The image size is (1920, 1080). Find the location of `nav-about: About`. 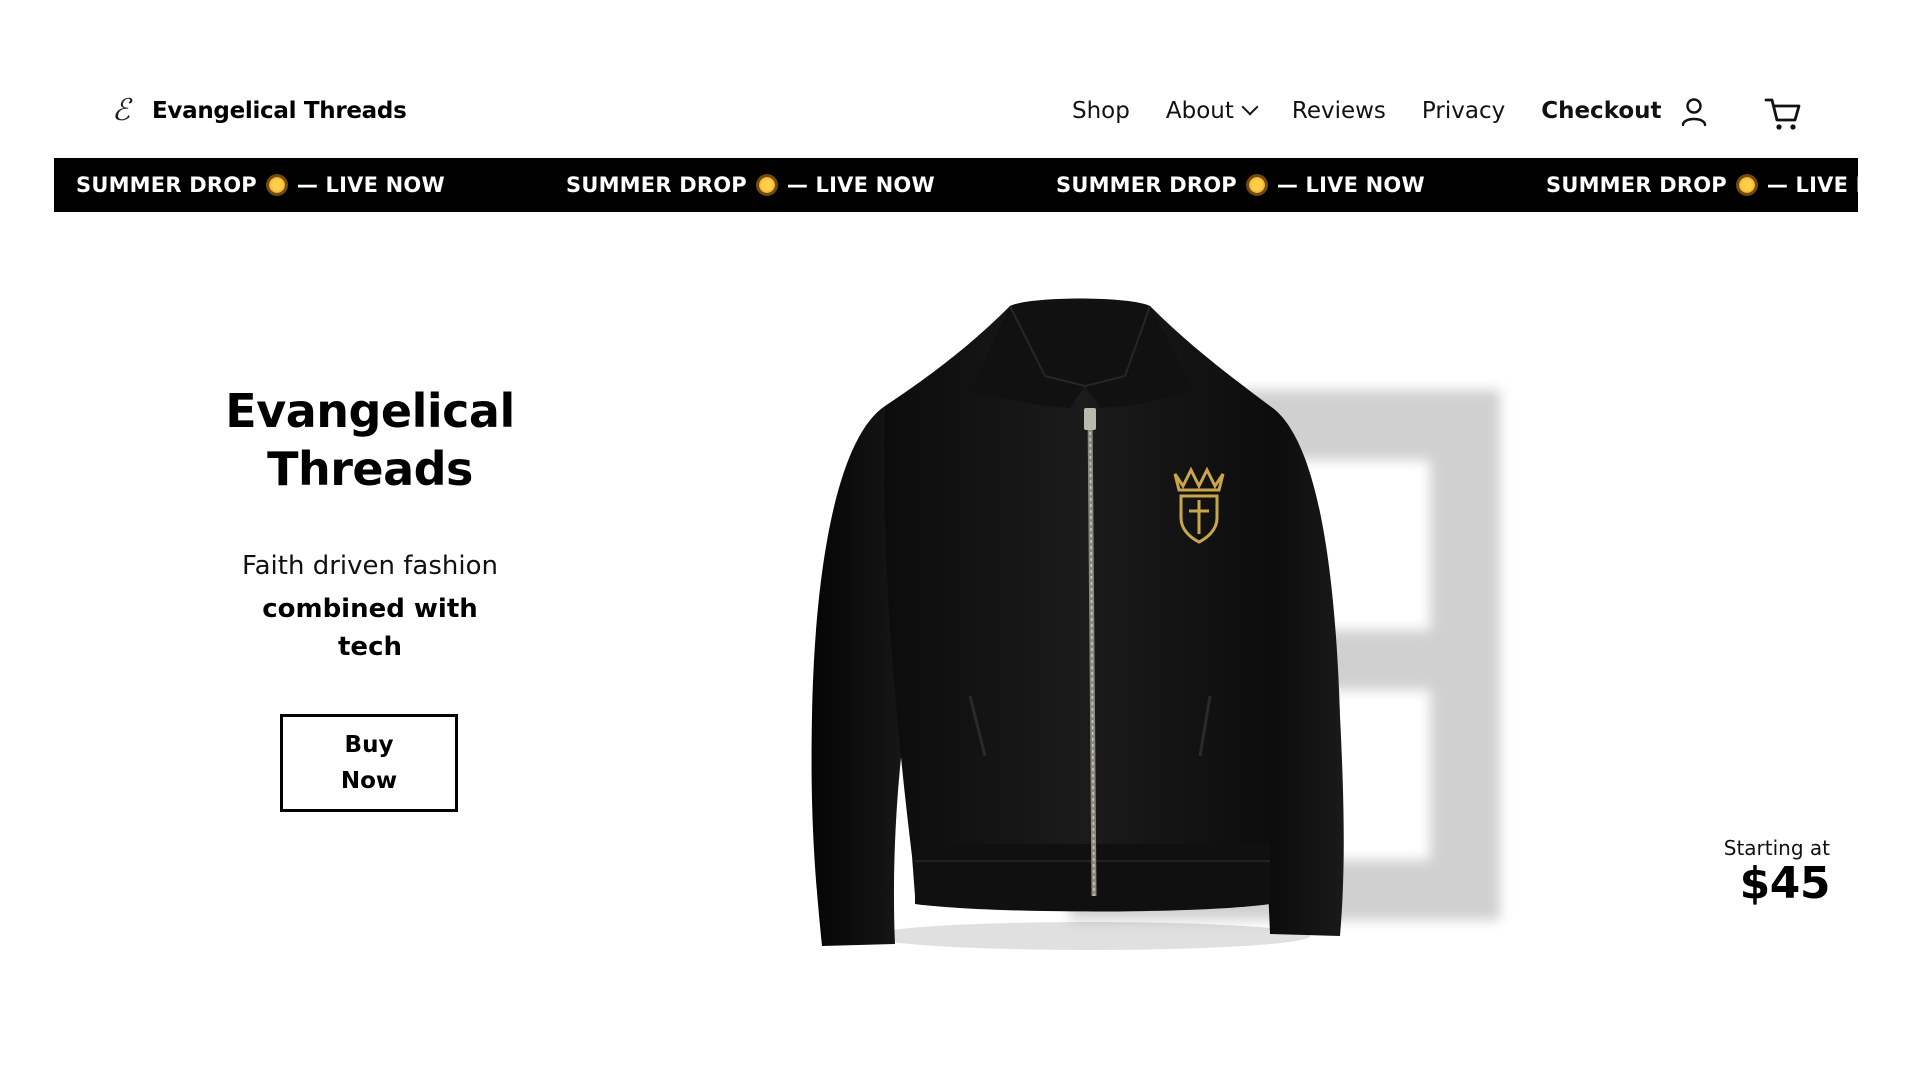

nav-about: About is located at coordinates (1212, 111).